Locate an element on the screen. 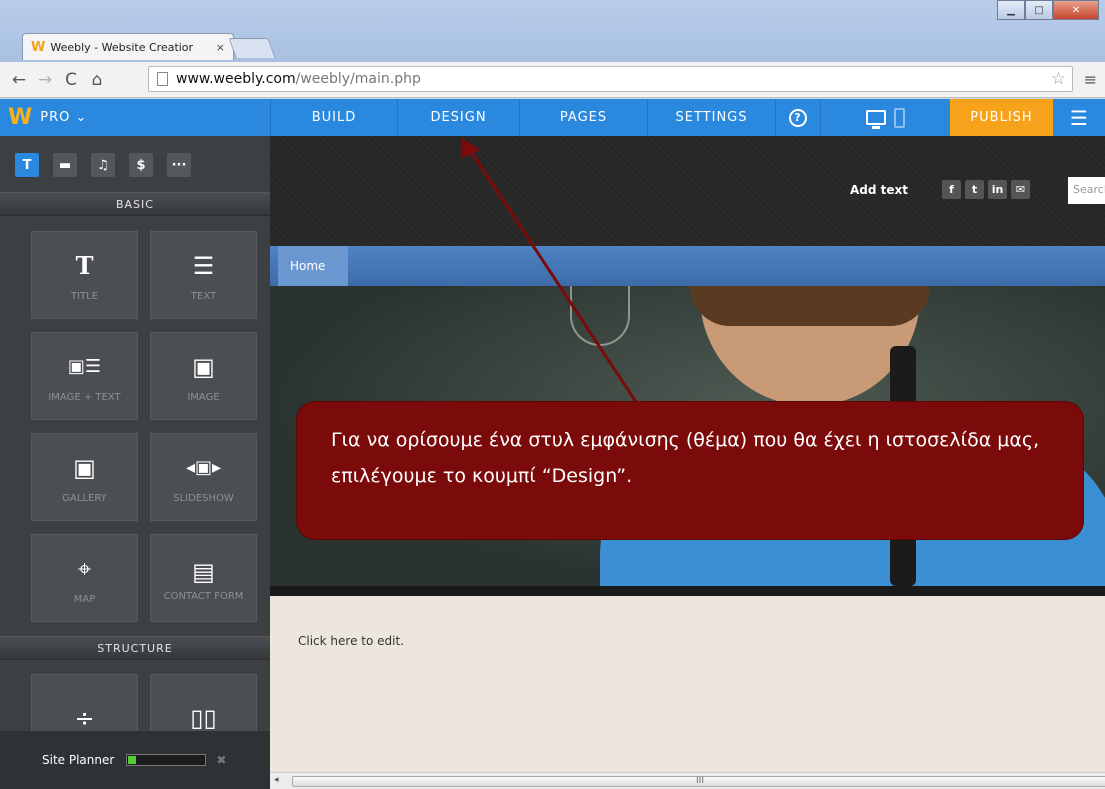 Image resolution: width=1105 pixels, height=789 pixels. new-tab-button is located at coordinates (252, 48).